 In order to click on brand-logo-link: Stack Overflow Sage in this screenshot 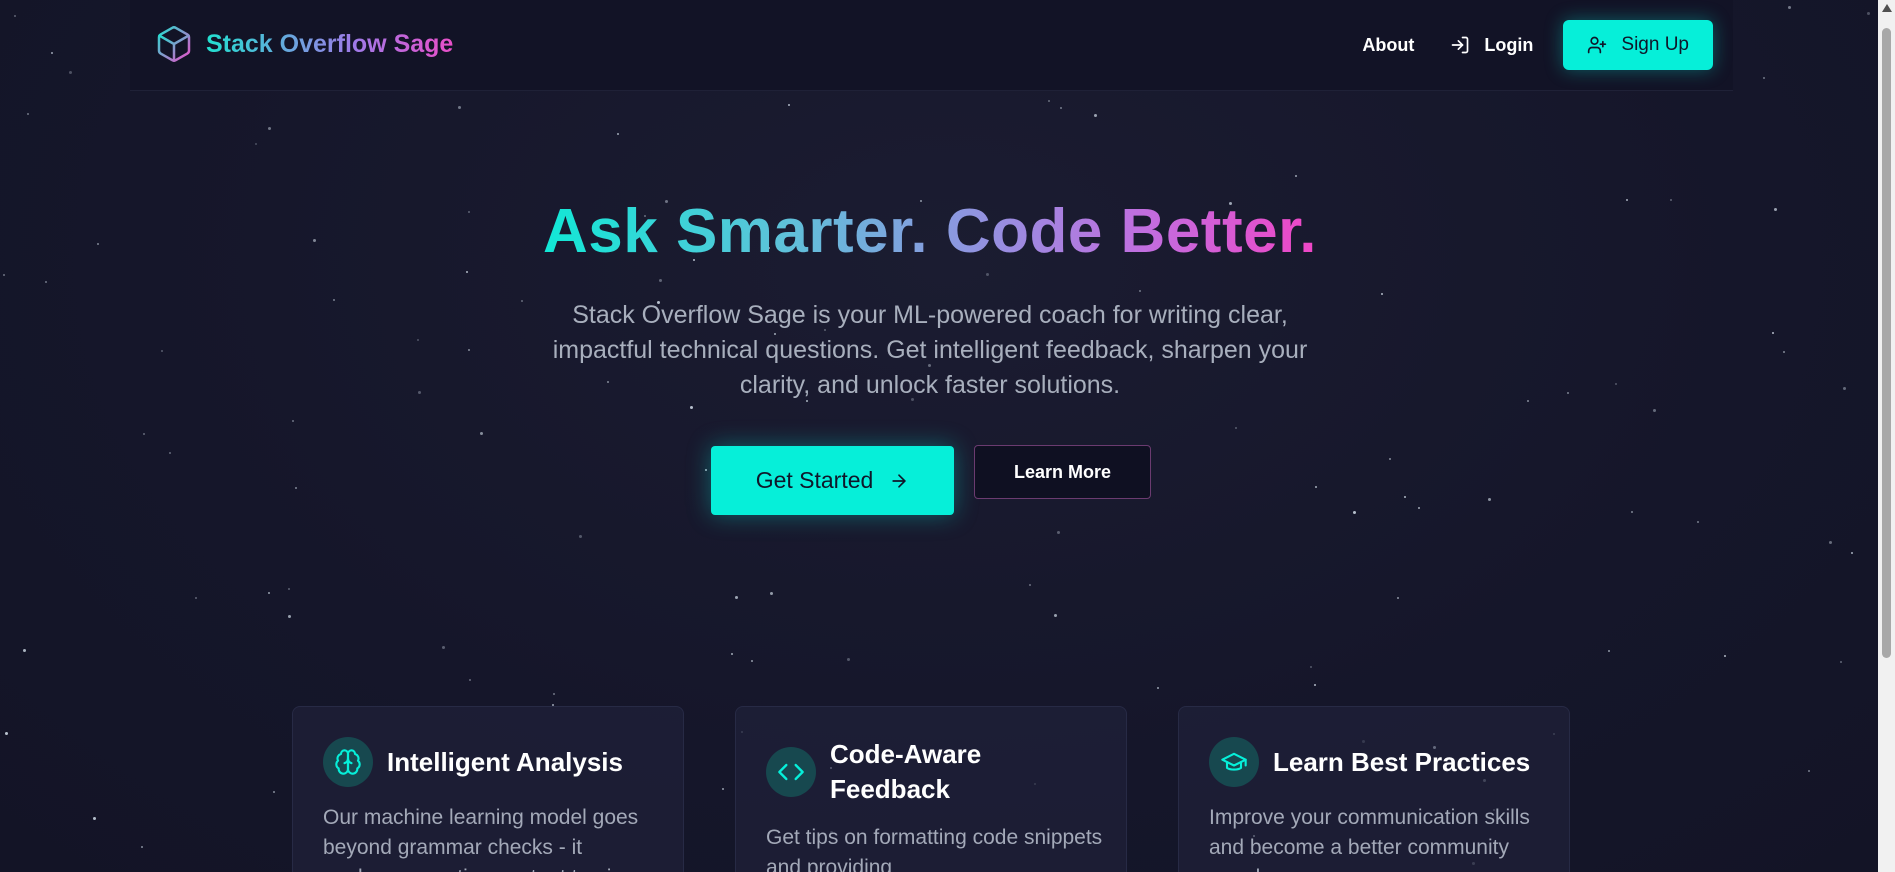, I will do `click(303, 44)`.